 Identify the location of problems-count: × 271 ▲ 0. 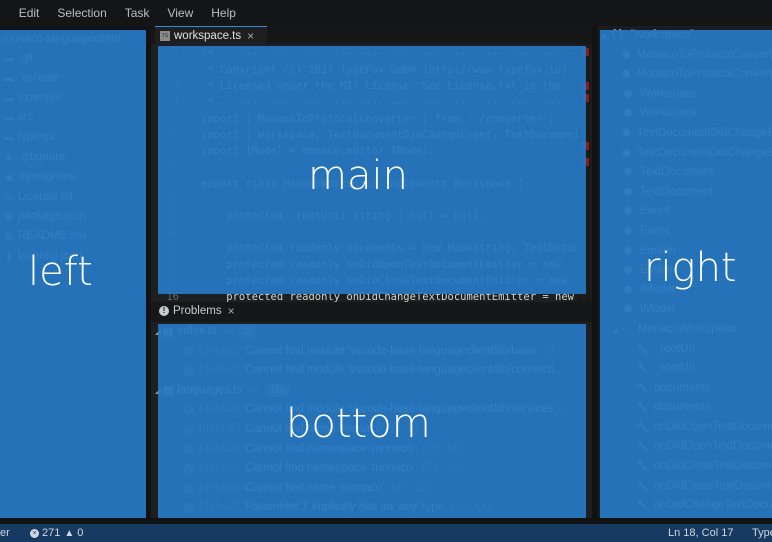
(56, 533).